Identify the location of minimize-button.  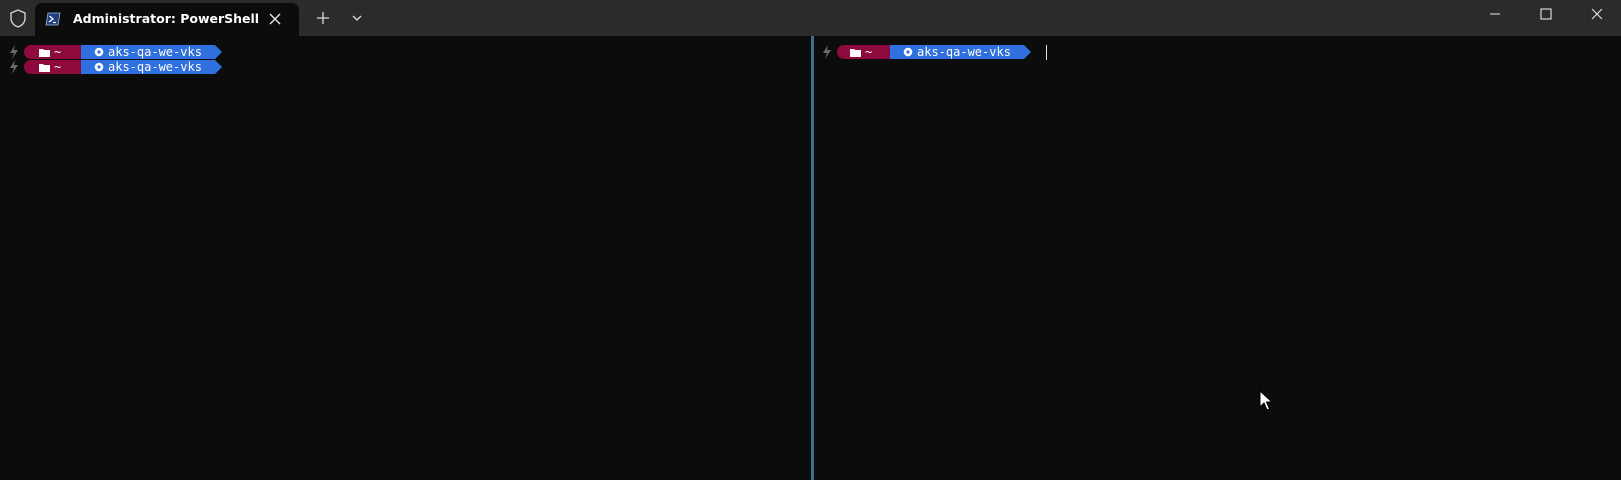
(1495, 16).